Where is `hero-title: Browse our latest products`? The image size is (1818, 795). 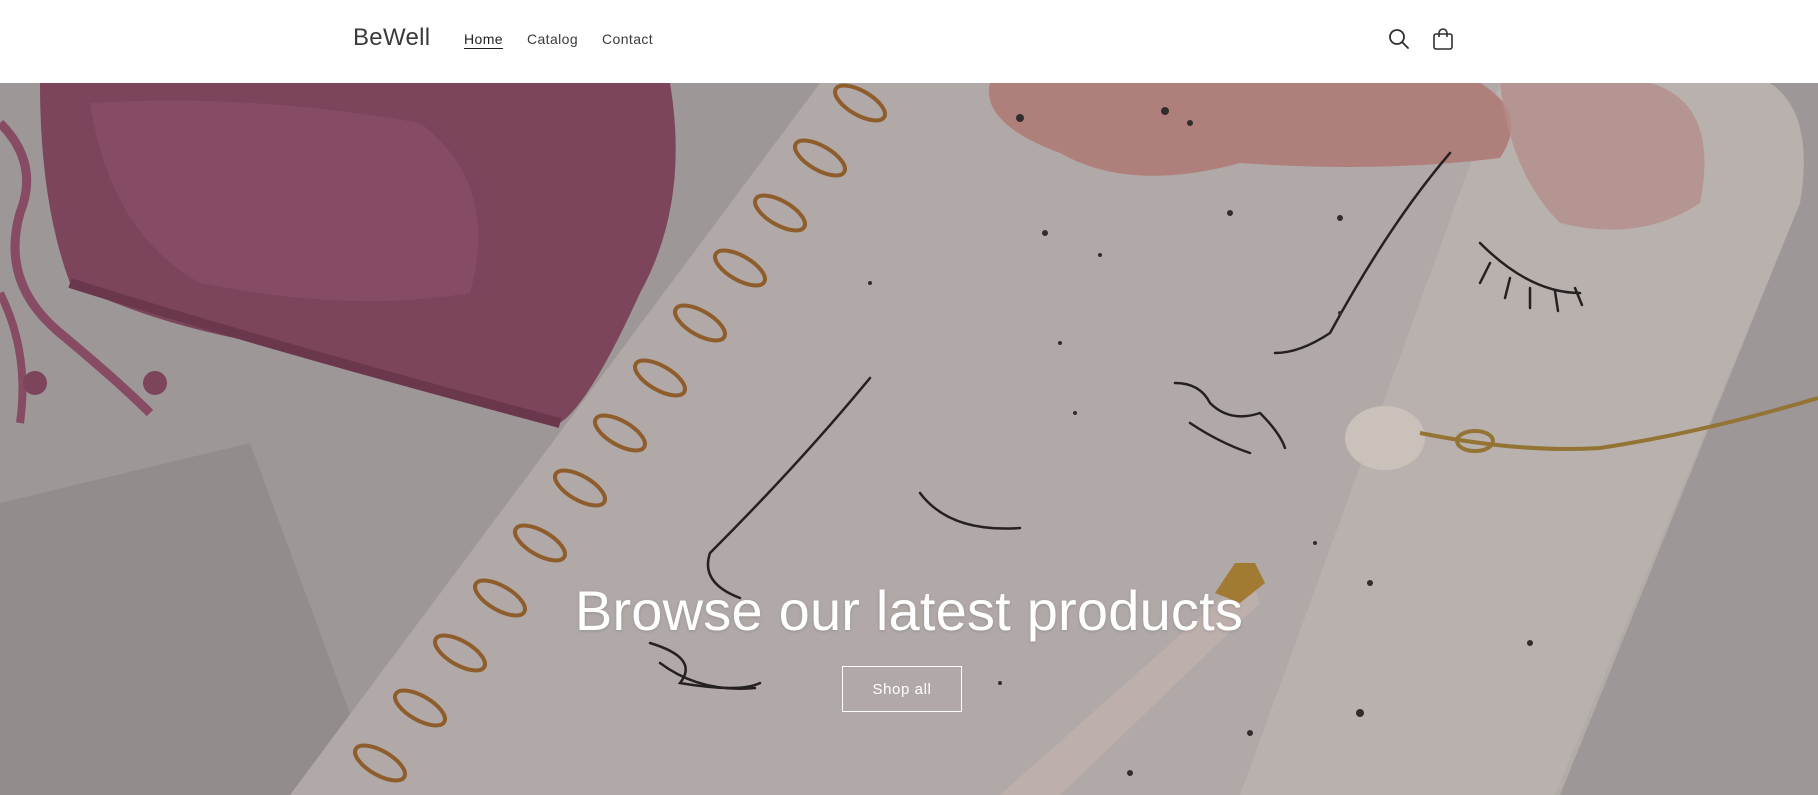
hero-title: Browse our latest products is located at coordinates (909, 610).